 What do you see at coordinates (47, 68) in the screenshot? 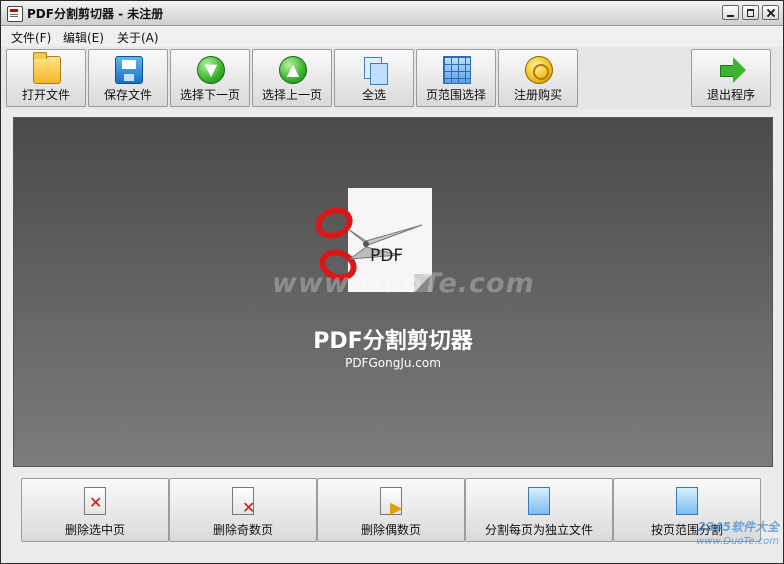
I see `folder-open-icon` at bounding box center [47, 68].